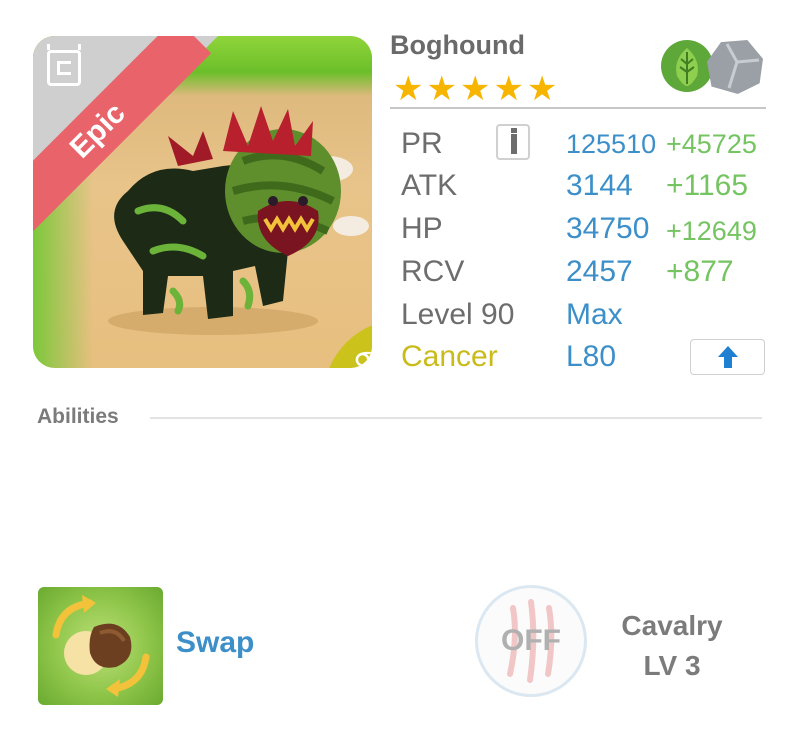 This screenshot has height=751, width=800. What do you see at coordinates (458, 314) in the screenshot?
I see `level-label: Level 90` at bounding box center [458, 314].